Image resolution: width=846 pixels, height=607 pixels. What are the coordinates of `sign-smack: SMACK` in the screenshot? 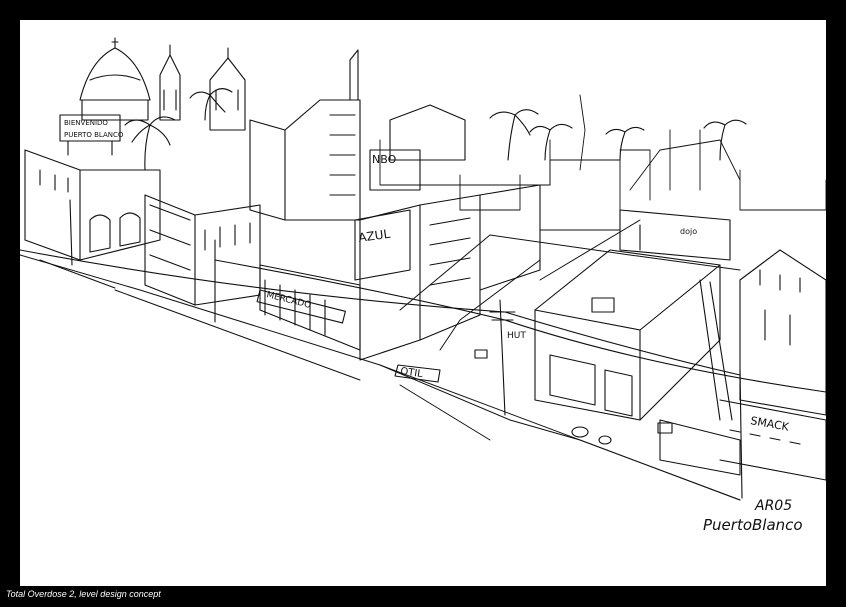 It's located at (769, 424).